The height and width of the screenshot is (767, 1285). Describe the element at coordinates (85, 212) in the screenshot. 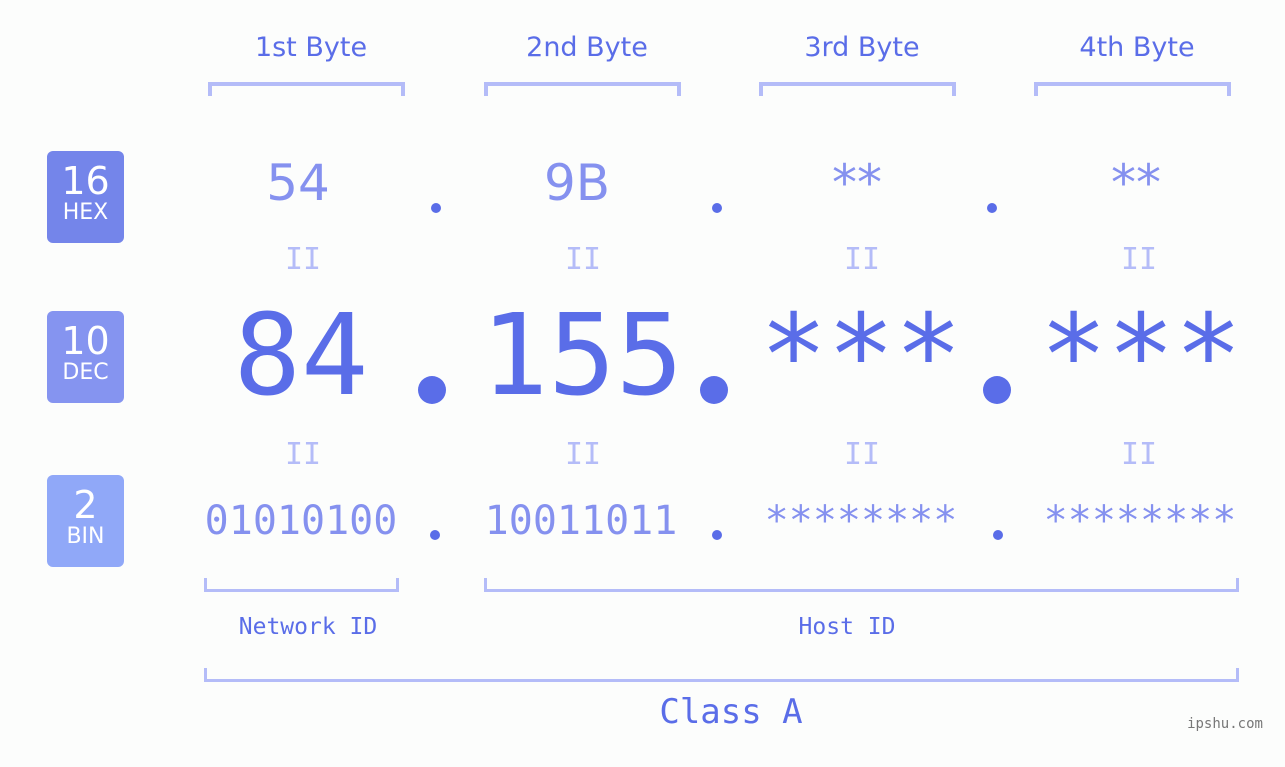

I see `hex-label: HEX` at that location.